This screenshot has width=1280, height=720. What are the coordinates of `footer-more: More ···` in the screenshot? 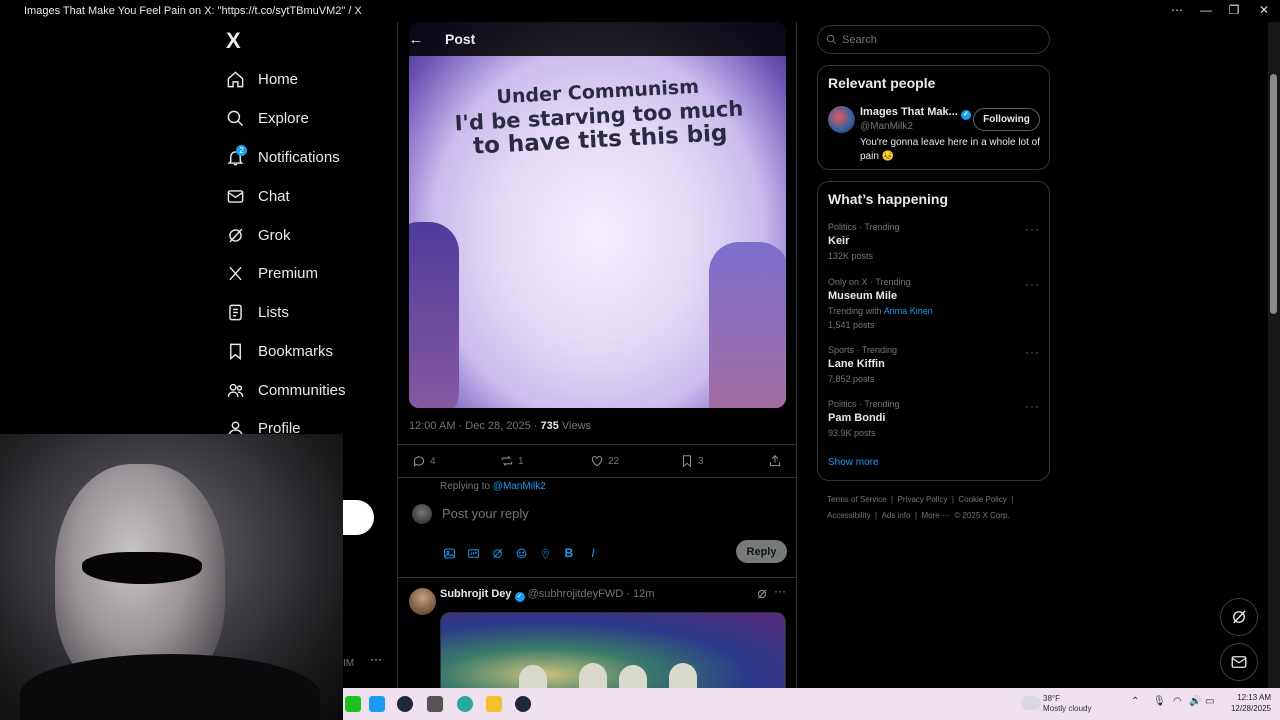 It's located at (935, 515).